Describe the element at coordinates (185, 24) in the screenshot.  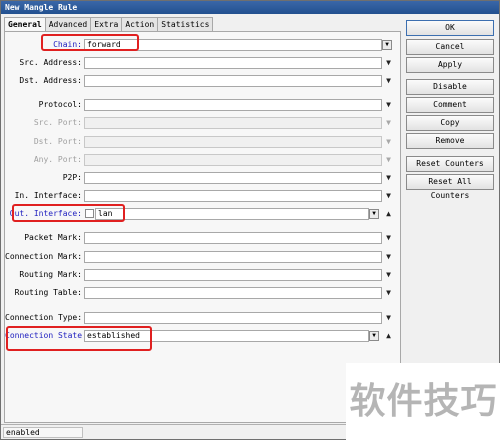
I see `tab-statistics: Statistics` at that location.